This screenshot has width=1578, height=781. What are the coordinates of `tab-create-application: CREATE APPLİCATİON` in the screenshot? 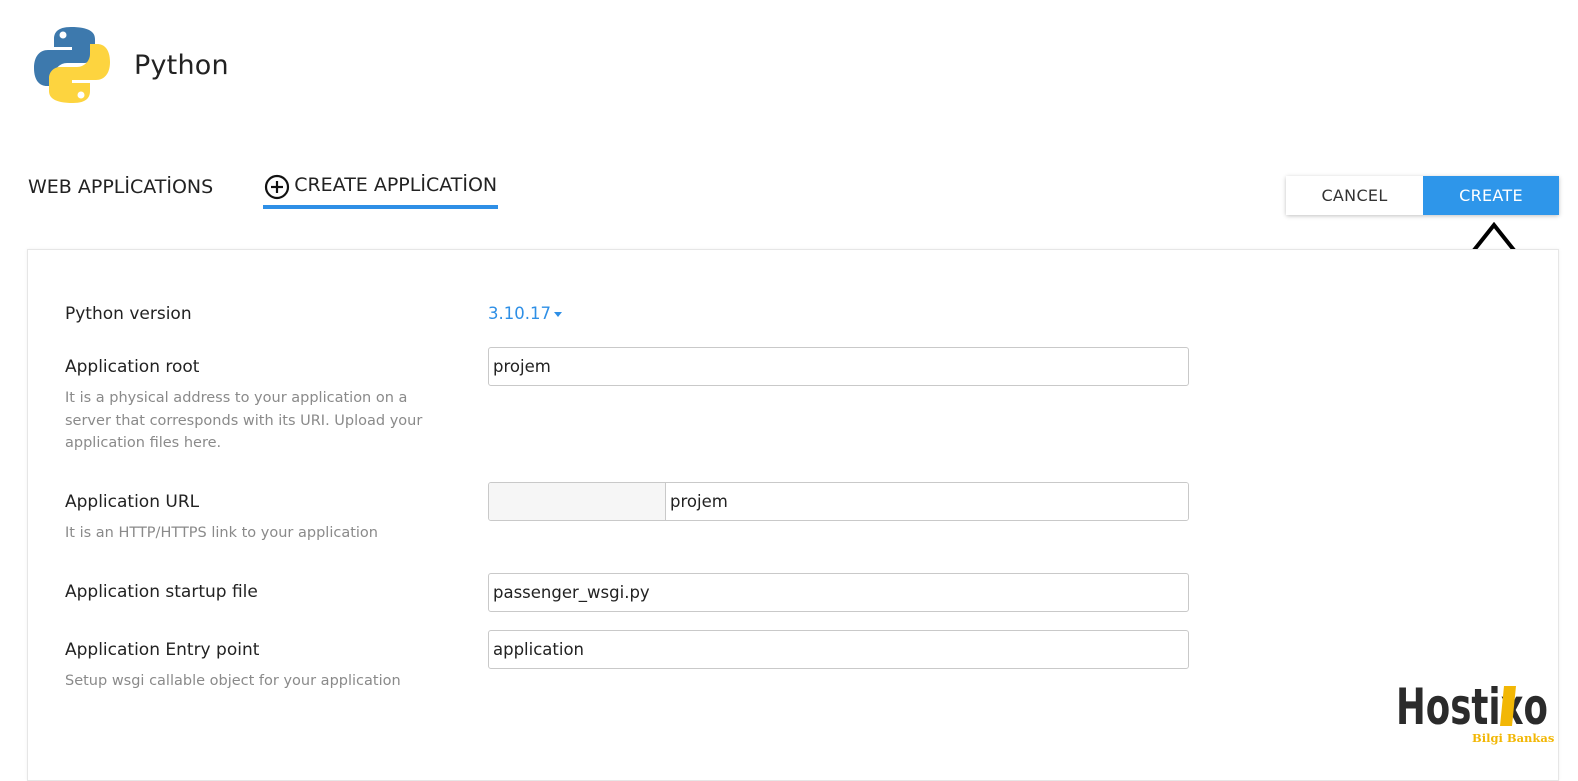 It's located at (381, 189).